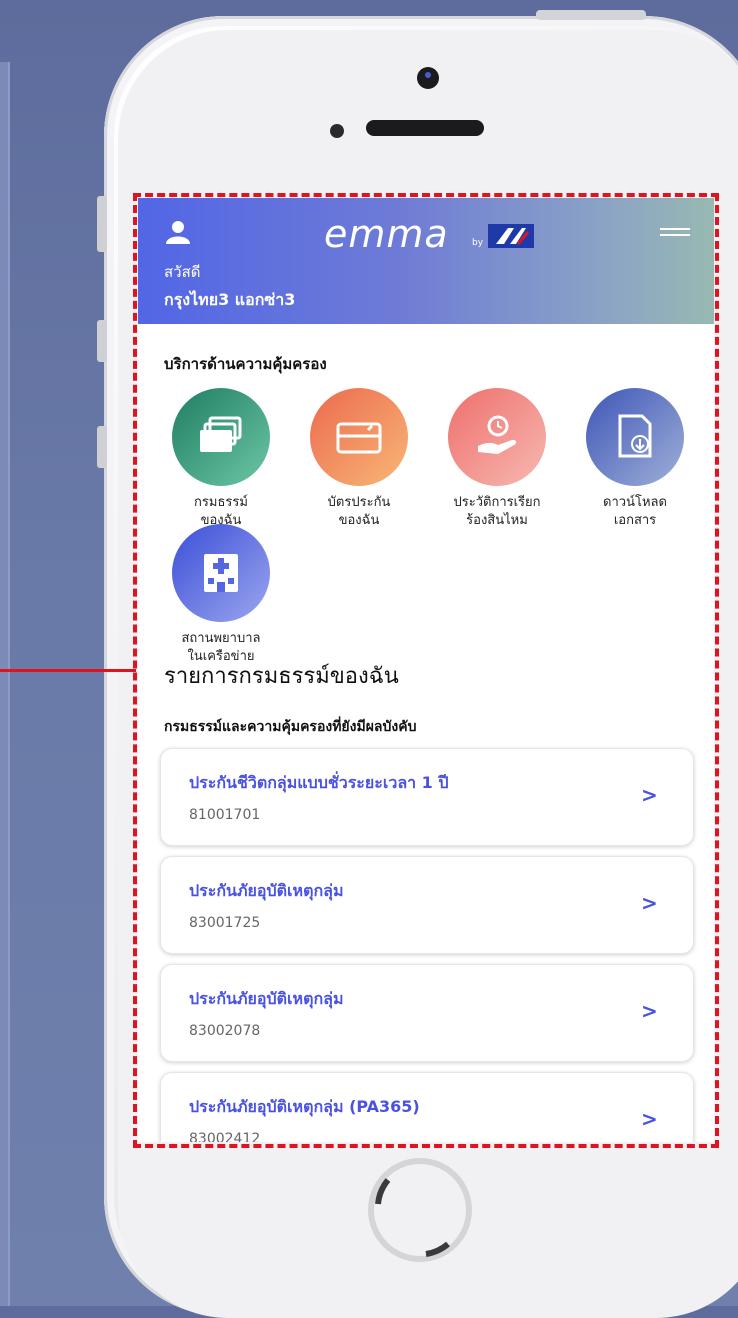 This screenshot has width=738, height=1318. Describe the element at coordinates (102, 224) in the screenshot. I see `phone-mute-switch` at that location.